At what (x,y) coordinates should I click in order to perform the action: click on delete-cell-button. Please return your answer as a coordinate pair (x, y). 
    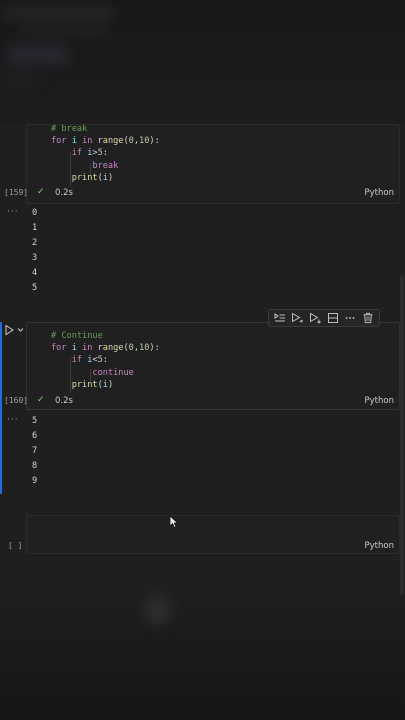
    Looking at the image, I should click on (368, 318).